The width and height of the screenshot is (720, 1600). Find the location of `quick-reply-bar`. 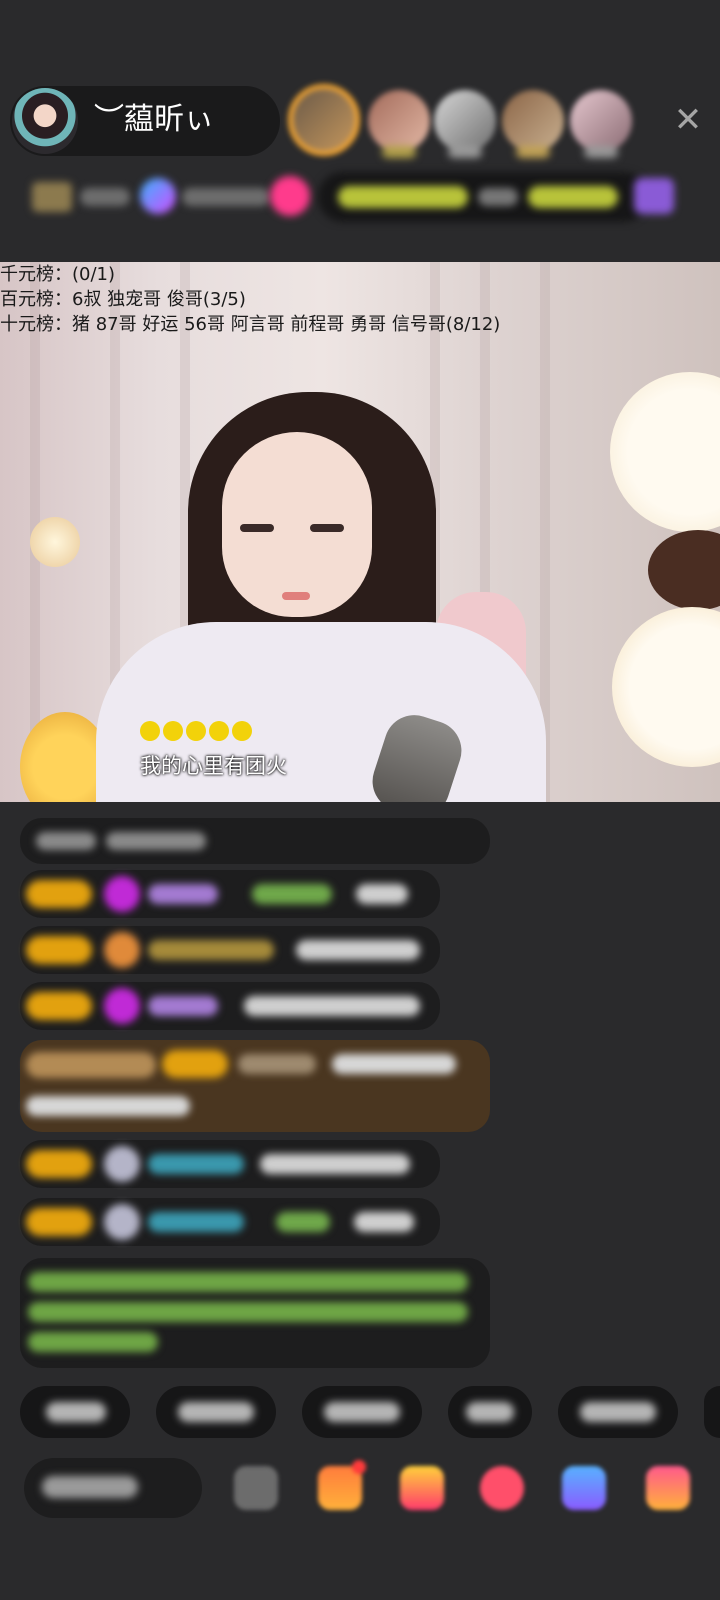

quick-reply-bar is located at coordinates (370, 1414).